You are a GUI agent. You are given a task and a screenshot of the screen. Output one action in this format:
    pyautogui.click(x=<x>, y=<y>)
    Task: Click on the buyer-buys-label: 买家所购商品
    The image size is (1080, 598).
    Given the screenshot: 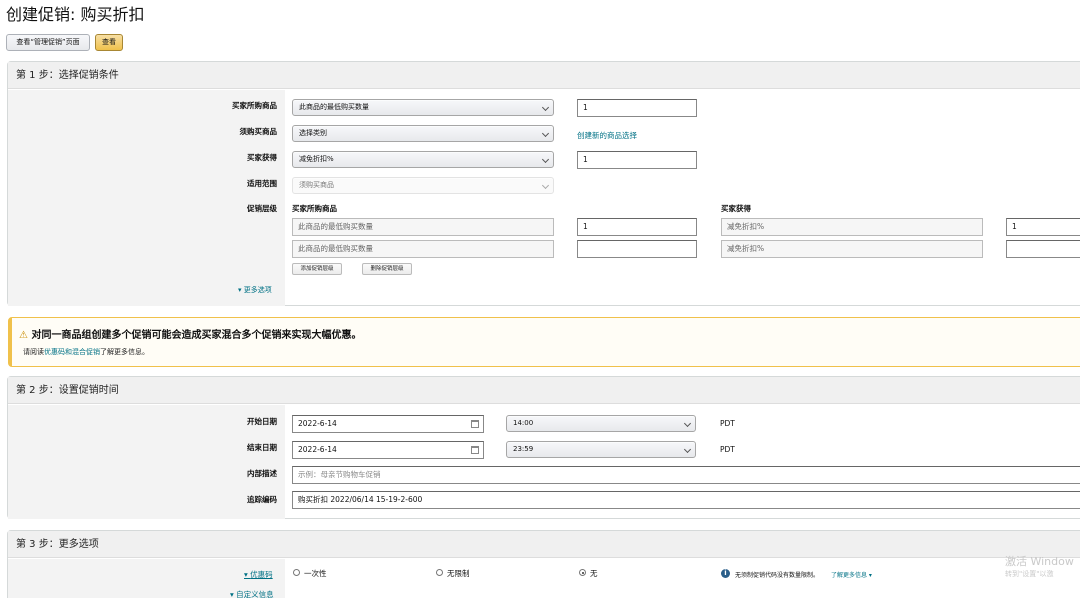 What is the action you would take?
    pyautogui.click(x=254, y=105)
    